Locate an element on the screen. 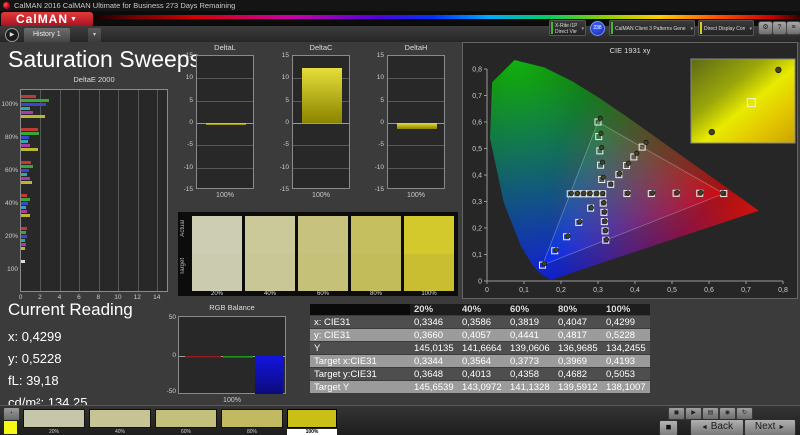  deltae2000-plot is located at coordinates (94, 190).